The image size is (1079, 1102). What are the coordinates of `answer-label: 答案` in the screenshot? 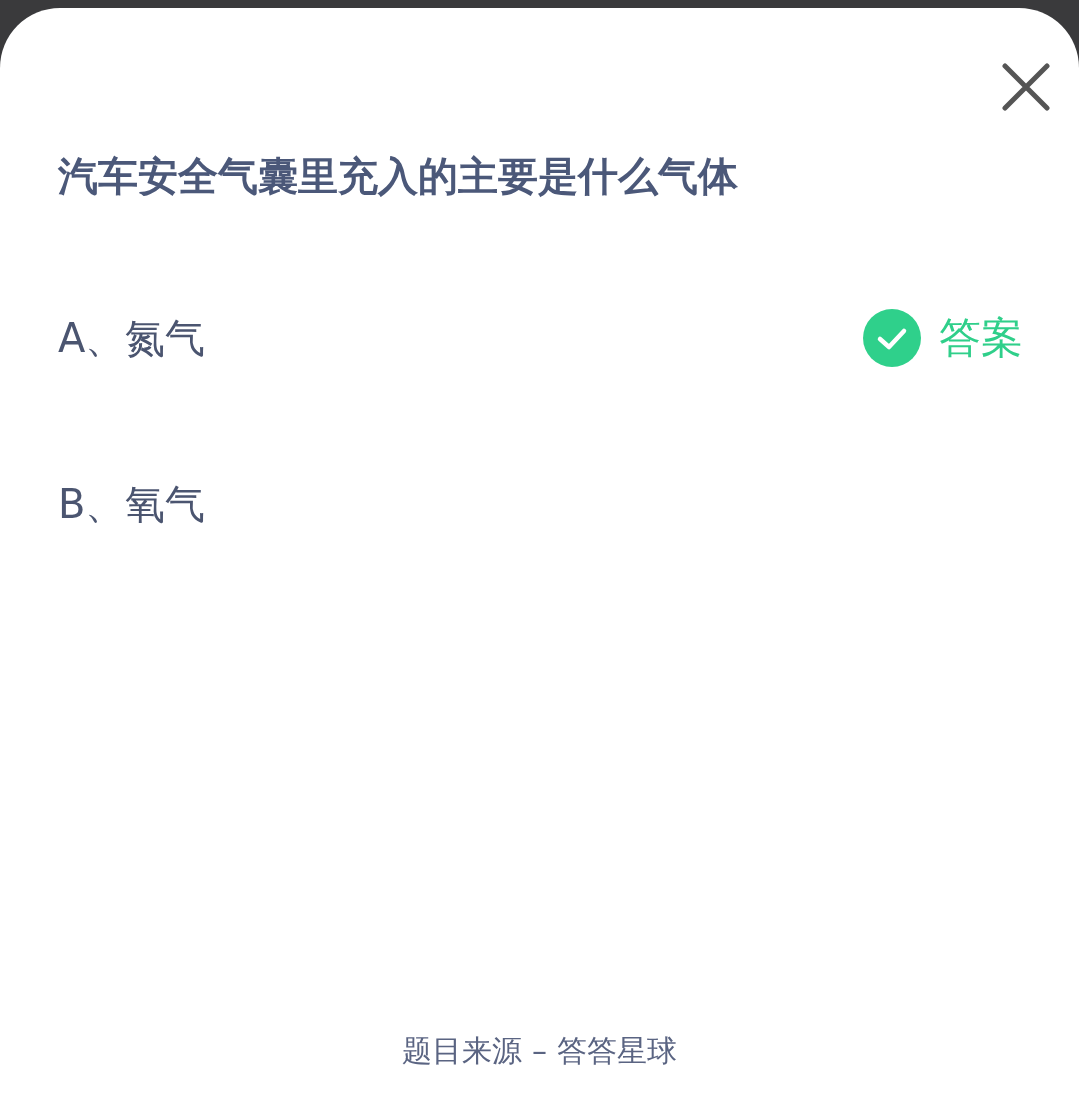 It's located at (981, 338).